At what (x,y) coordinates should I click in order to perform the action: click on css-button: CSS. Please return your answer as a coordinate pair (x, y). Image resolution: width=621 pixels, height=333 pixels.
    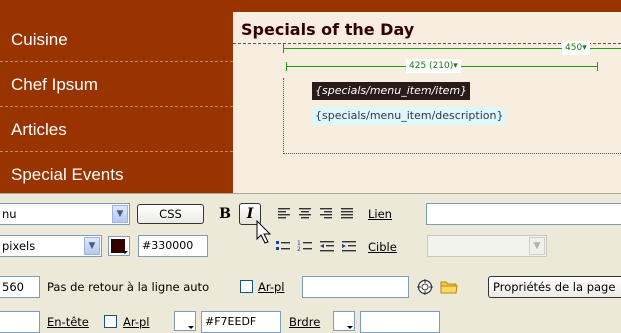
    Looking at the image, I should click on (170, 214).